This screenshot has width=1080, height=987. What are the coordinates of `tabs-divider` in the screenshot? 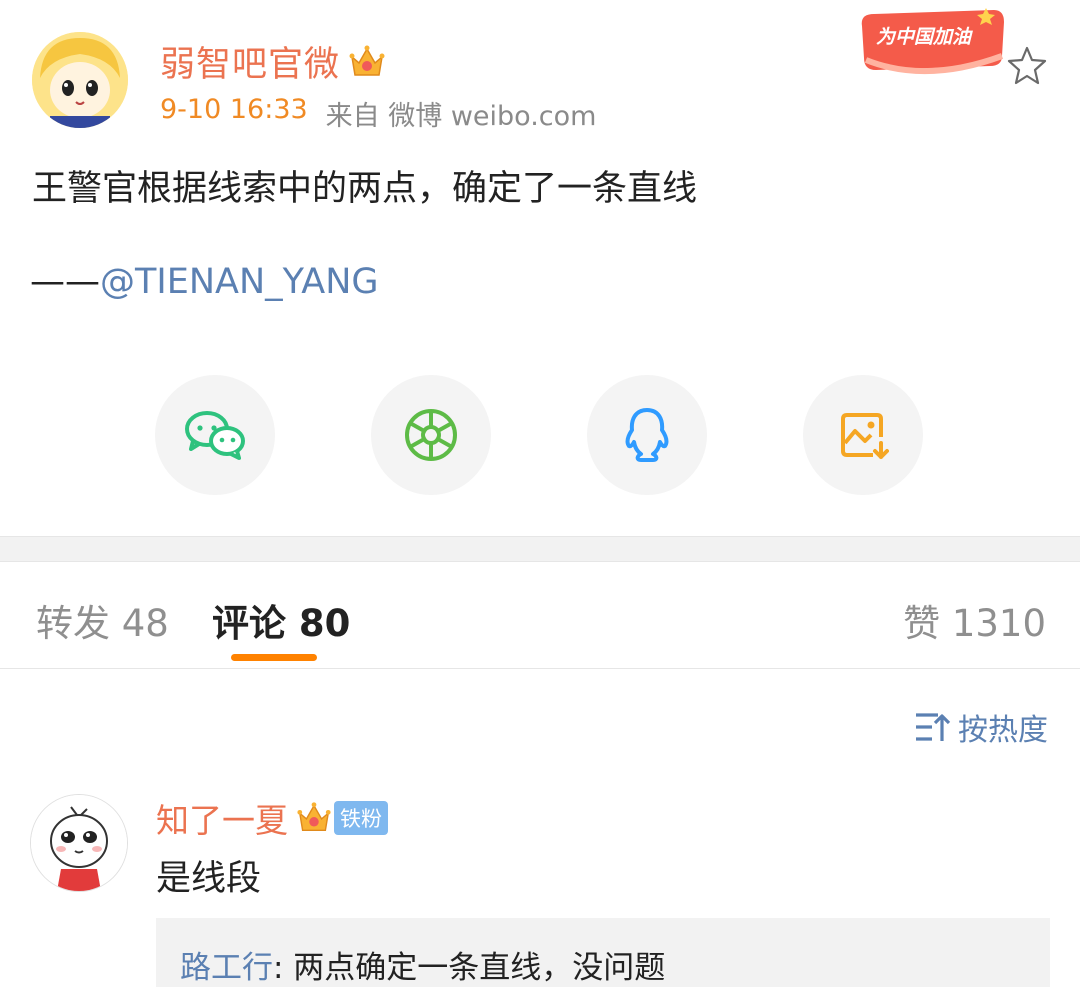 It's located at (540, 668).